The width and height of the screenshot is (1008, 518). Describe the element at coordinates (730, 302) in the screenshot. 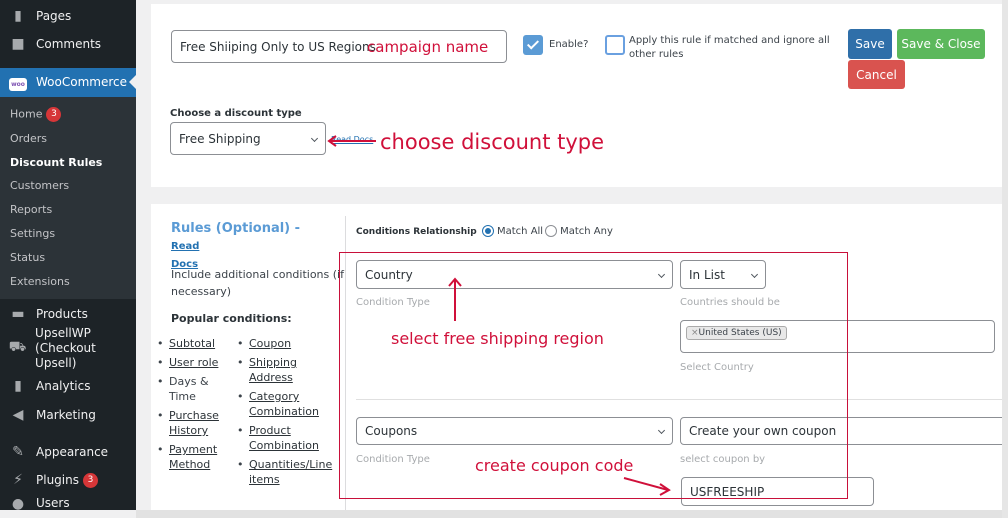

I see `operator-help-1: Countries should be` at that location.